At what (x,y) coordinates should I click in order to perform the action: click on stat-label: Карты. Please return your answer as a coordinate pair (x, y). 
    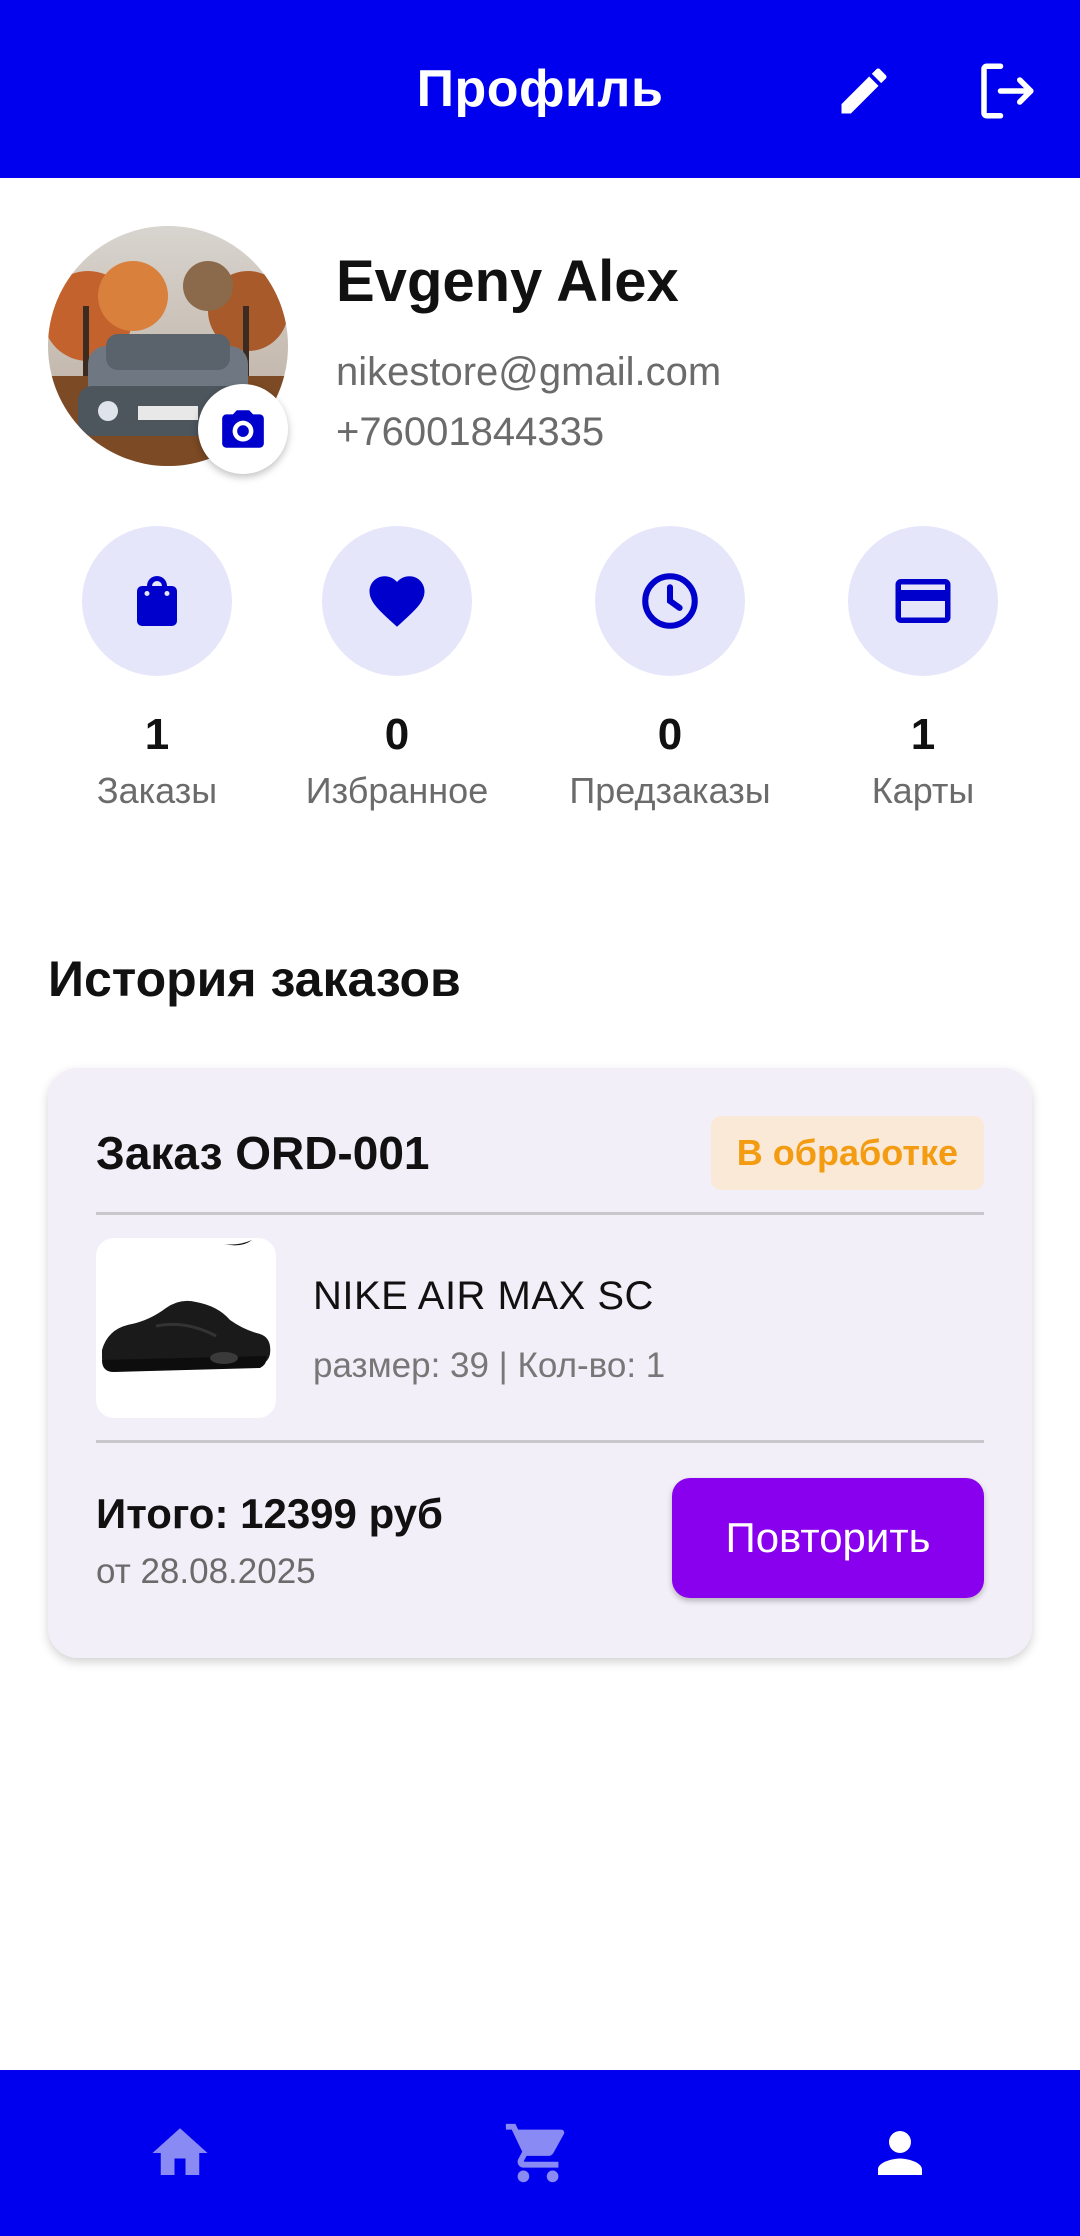
    Looking at the image, I should click on (923, 790).